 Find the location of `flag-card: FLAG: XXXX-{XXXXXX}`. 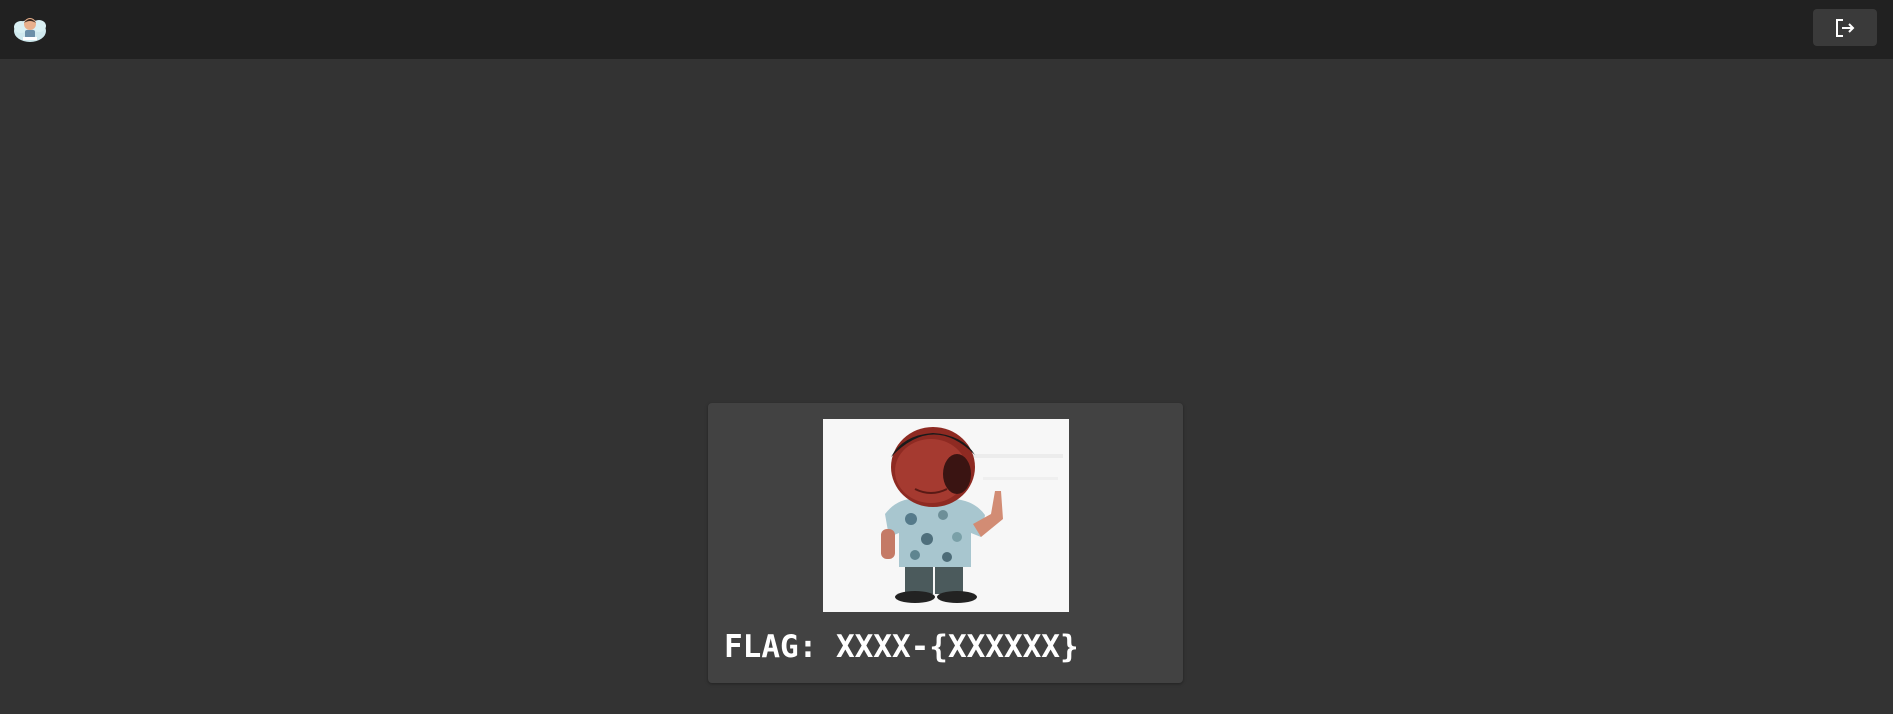

flag-card: FLAG: XXXX-{XXXXXX} is located at coordinates (945, 543).